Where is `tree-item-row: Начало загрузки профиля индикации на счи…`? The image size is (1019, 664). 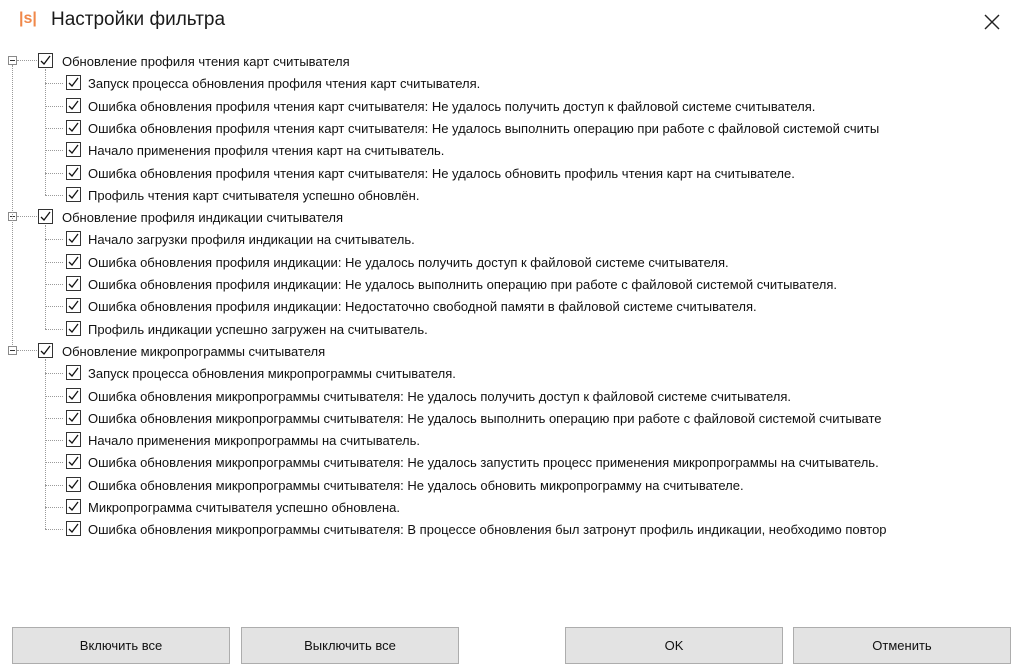 tree-item-row: Начало загрузки профиля индикации на счи… is located at coordinates (509, 240).